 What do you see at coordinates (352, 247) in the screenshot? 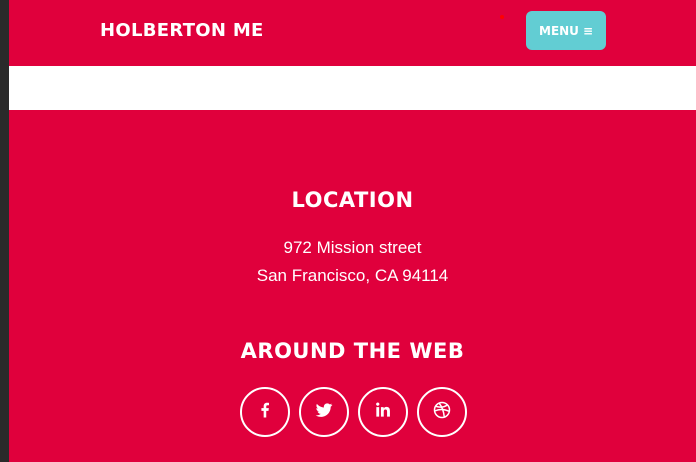
I see `address-line-1: 972 Mission street` at bounding box center [352, 247].